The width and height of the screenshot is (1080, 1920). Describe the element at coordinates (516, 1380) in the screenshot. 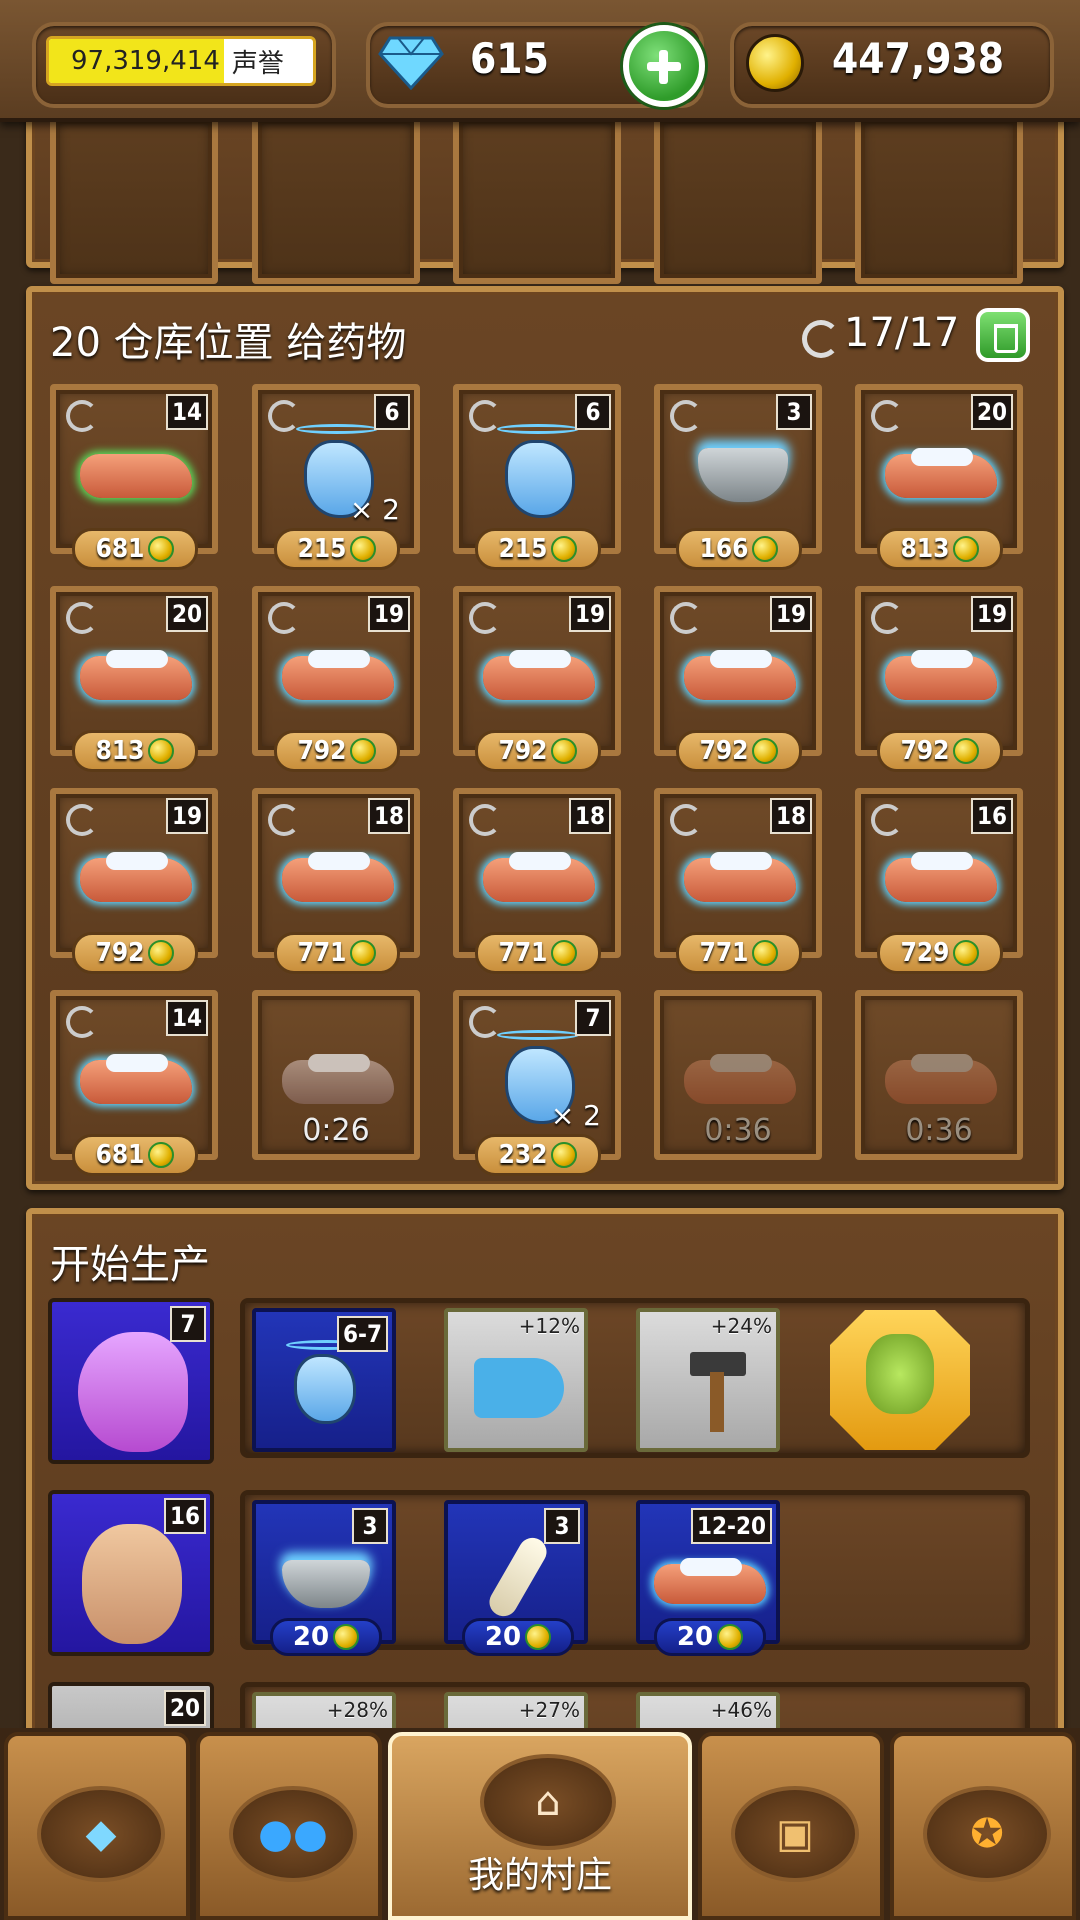

I see `sell-bonus-card: +12%` at that location.